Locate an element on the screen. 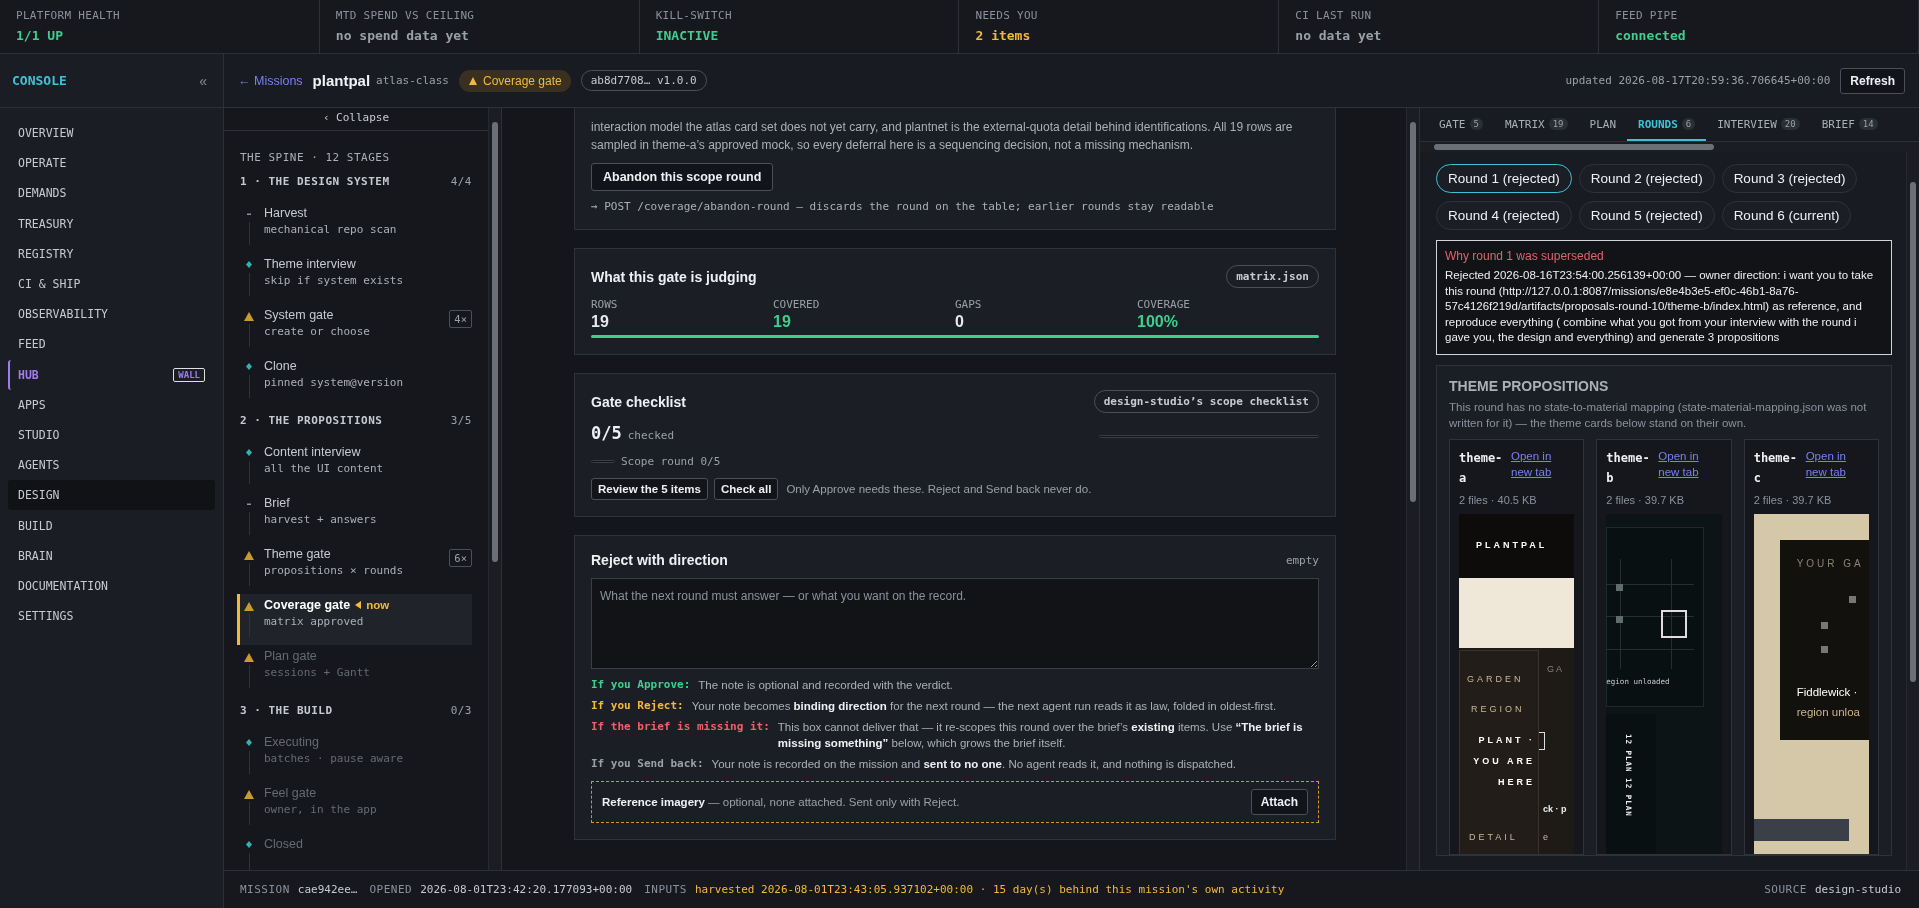 Image resolution: width=1919 pixels, height=908 pixels. preview-text: ck · p is located at coordinates (1555, 808).